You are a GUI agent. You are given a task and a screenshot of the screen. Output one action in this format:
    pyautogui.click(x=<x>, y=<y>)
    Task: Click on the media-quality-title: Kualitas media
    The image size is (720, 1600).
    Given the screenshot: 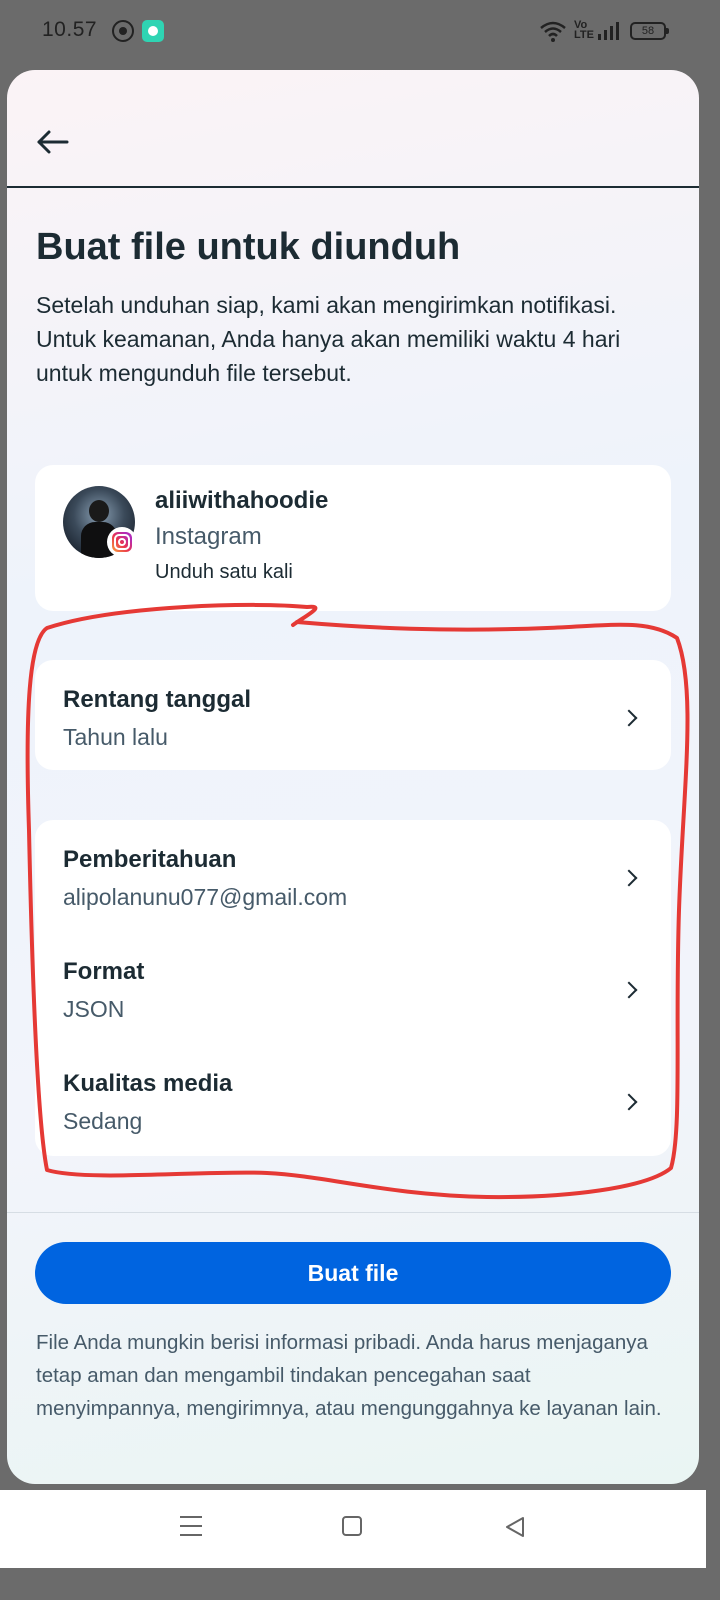 What is the action you would take?
    pyautogui.click(x=148, y=1083)
    